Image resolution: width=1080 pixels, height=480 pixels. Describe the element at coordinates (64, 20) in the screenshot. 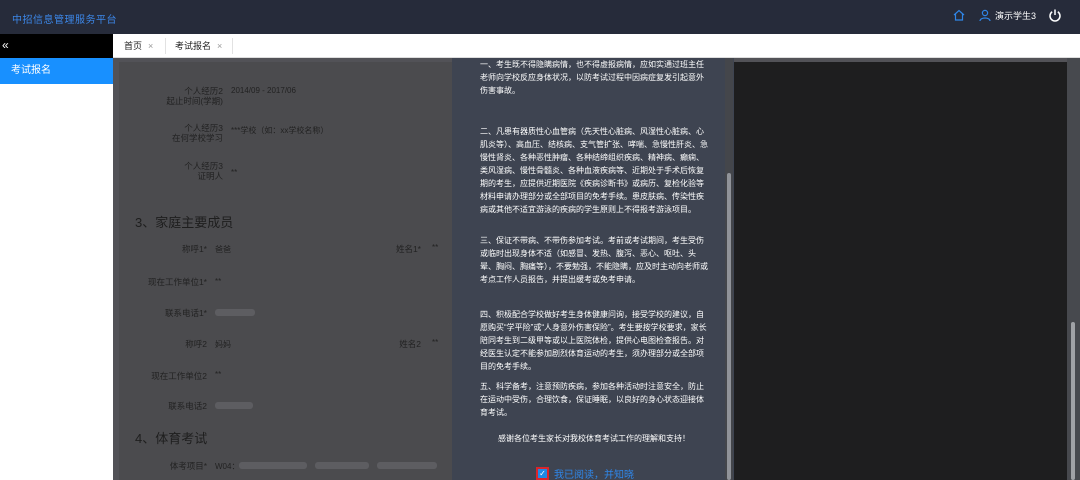

I see `app-title: 中招信息管理服务平台` at that location.